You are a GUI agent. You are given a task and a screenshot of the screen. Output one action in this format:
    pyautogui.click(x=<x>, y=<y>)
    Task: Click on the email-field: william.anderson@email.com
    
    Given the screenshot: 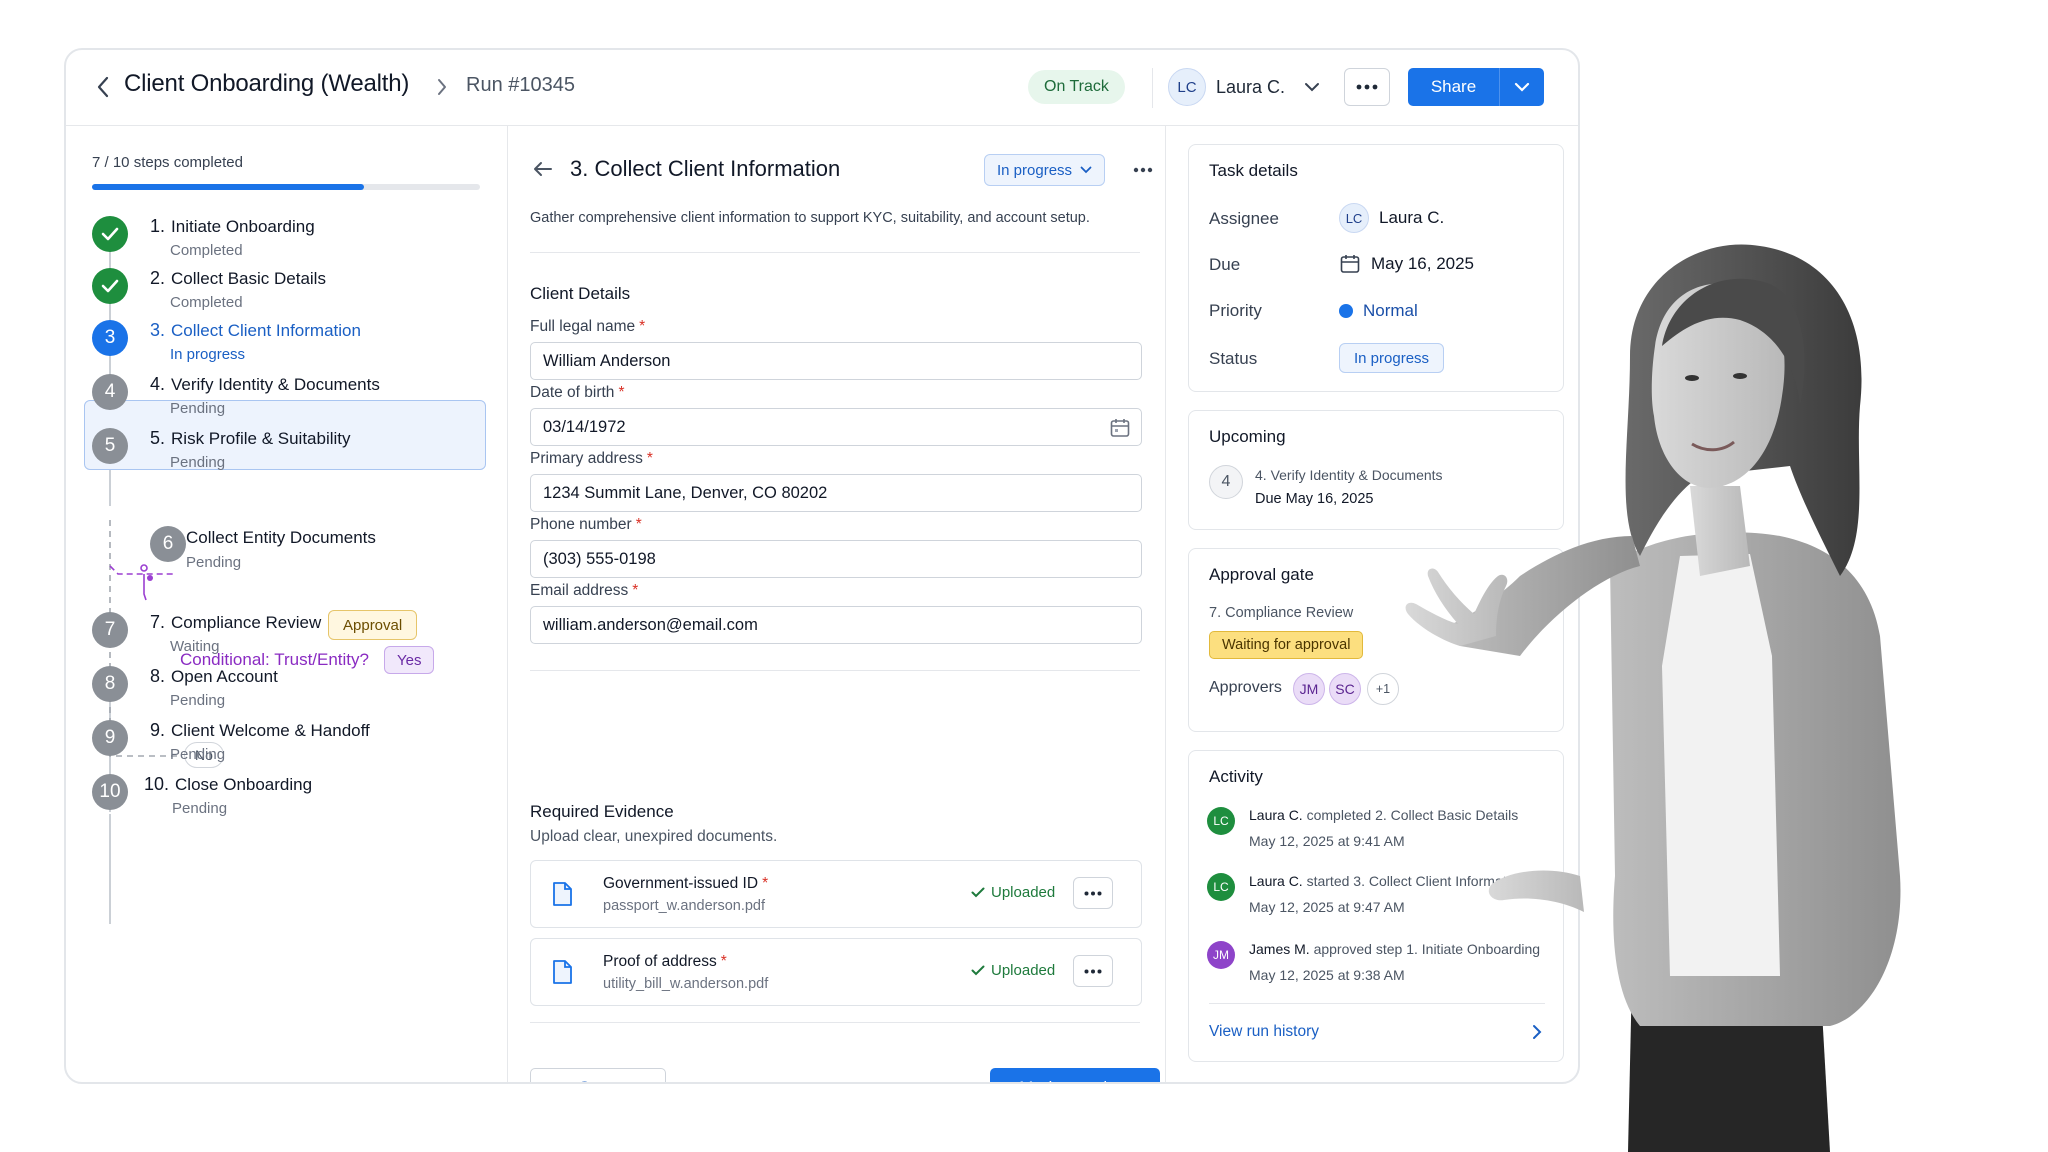 What is the action you would take?
    pyautogui.click(x=836, y=625)
    